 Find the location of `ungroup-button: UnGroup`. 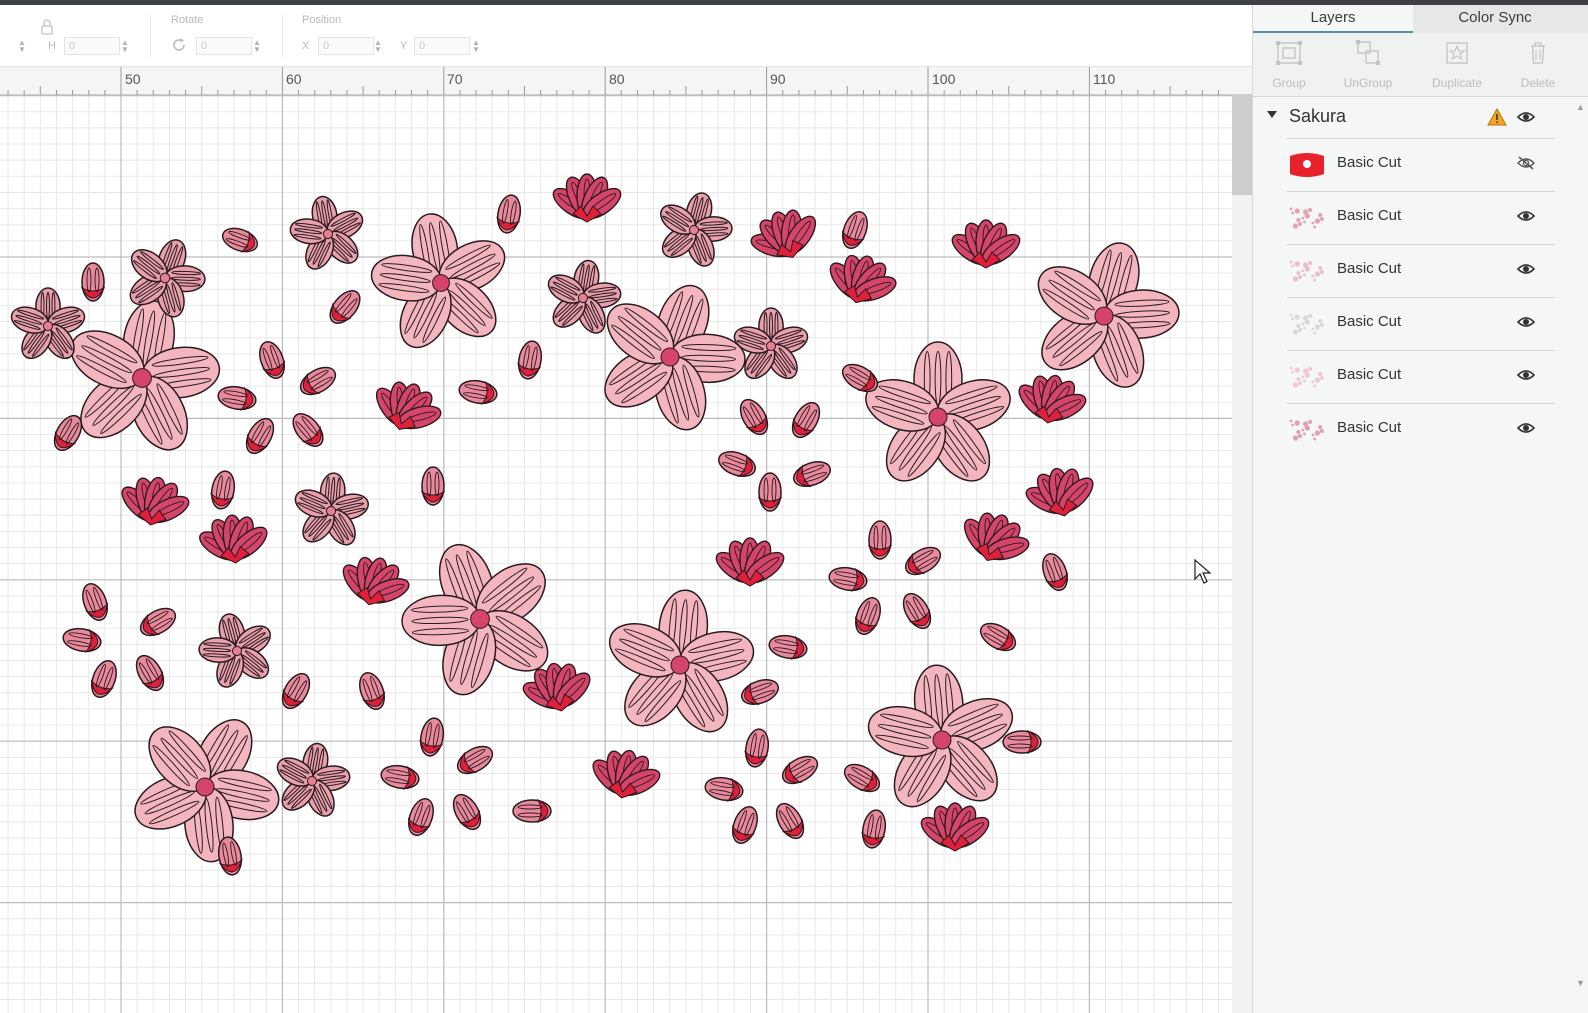

ungroup-button: UnGroup is located at coordinates (1368, 65).